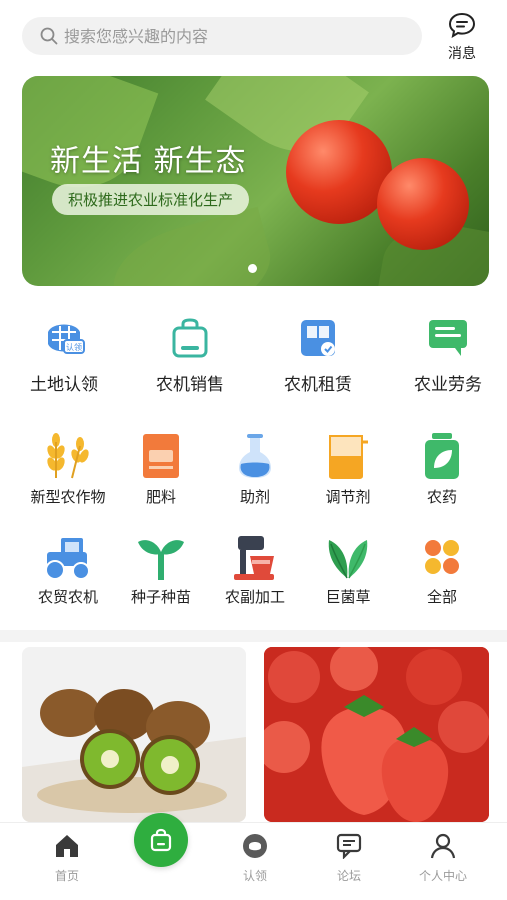 The width and height of the screenshot is (507, 900). I want to click on search-bar, so click(222, 36).